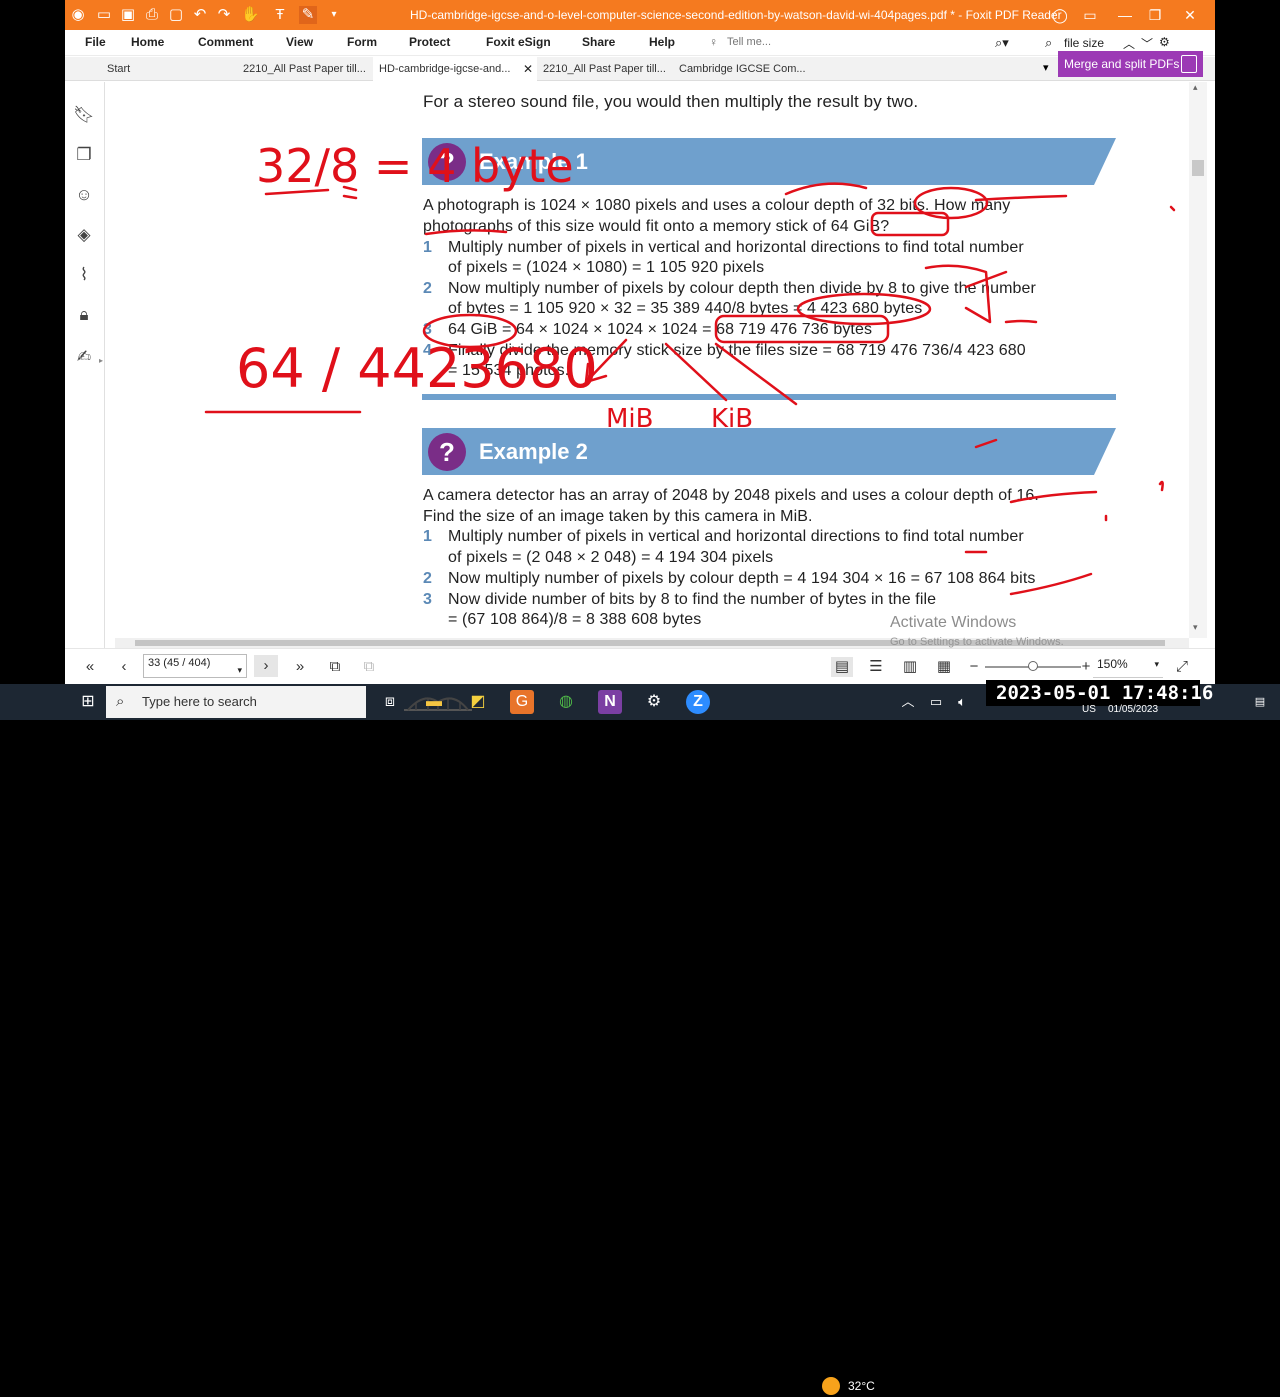 Image resolution: width=1280 pixels, height=1397 pixels. What do you see at coordinates (84, 115) in the screenshot?
I see `bookmark-icon: 🔖︎` at bounding box center [84, 115].